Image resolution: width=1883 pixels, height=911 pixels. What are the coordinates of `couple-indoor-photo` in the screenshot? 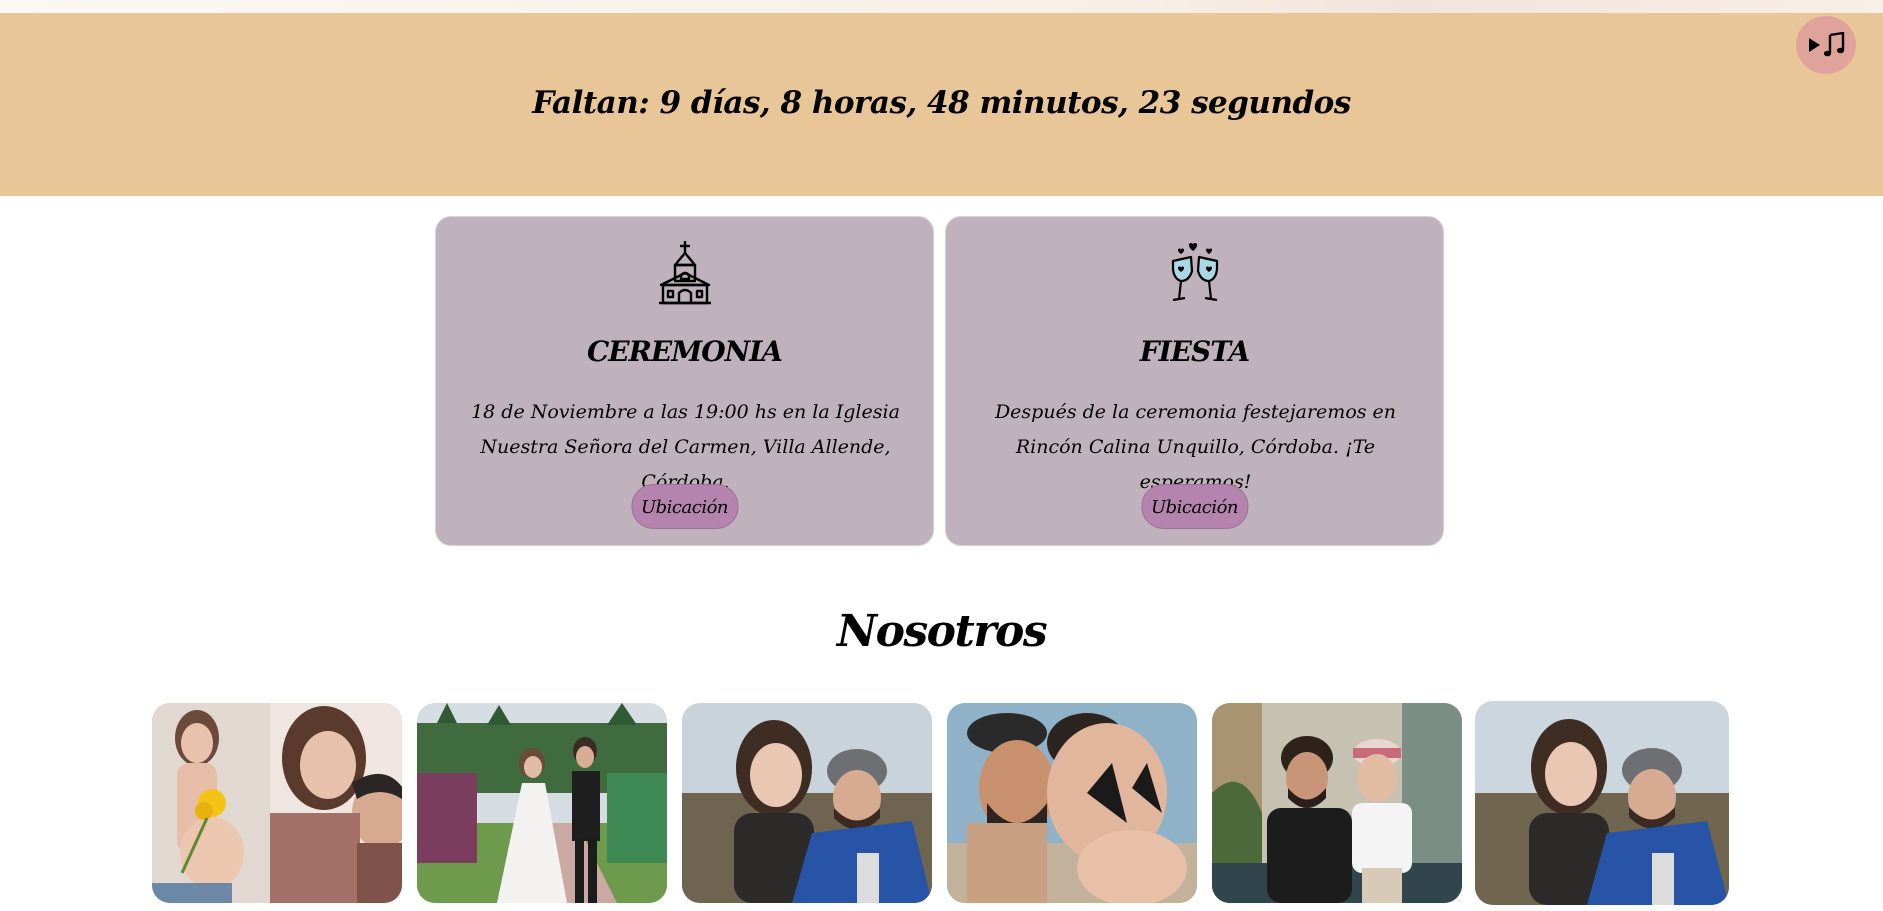 It's located at (1337, 803).